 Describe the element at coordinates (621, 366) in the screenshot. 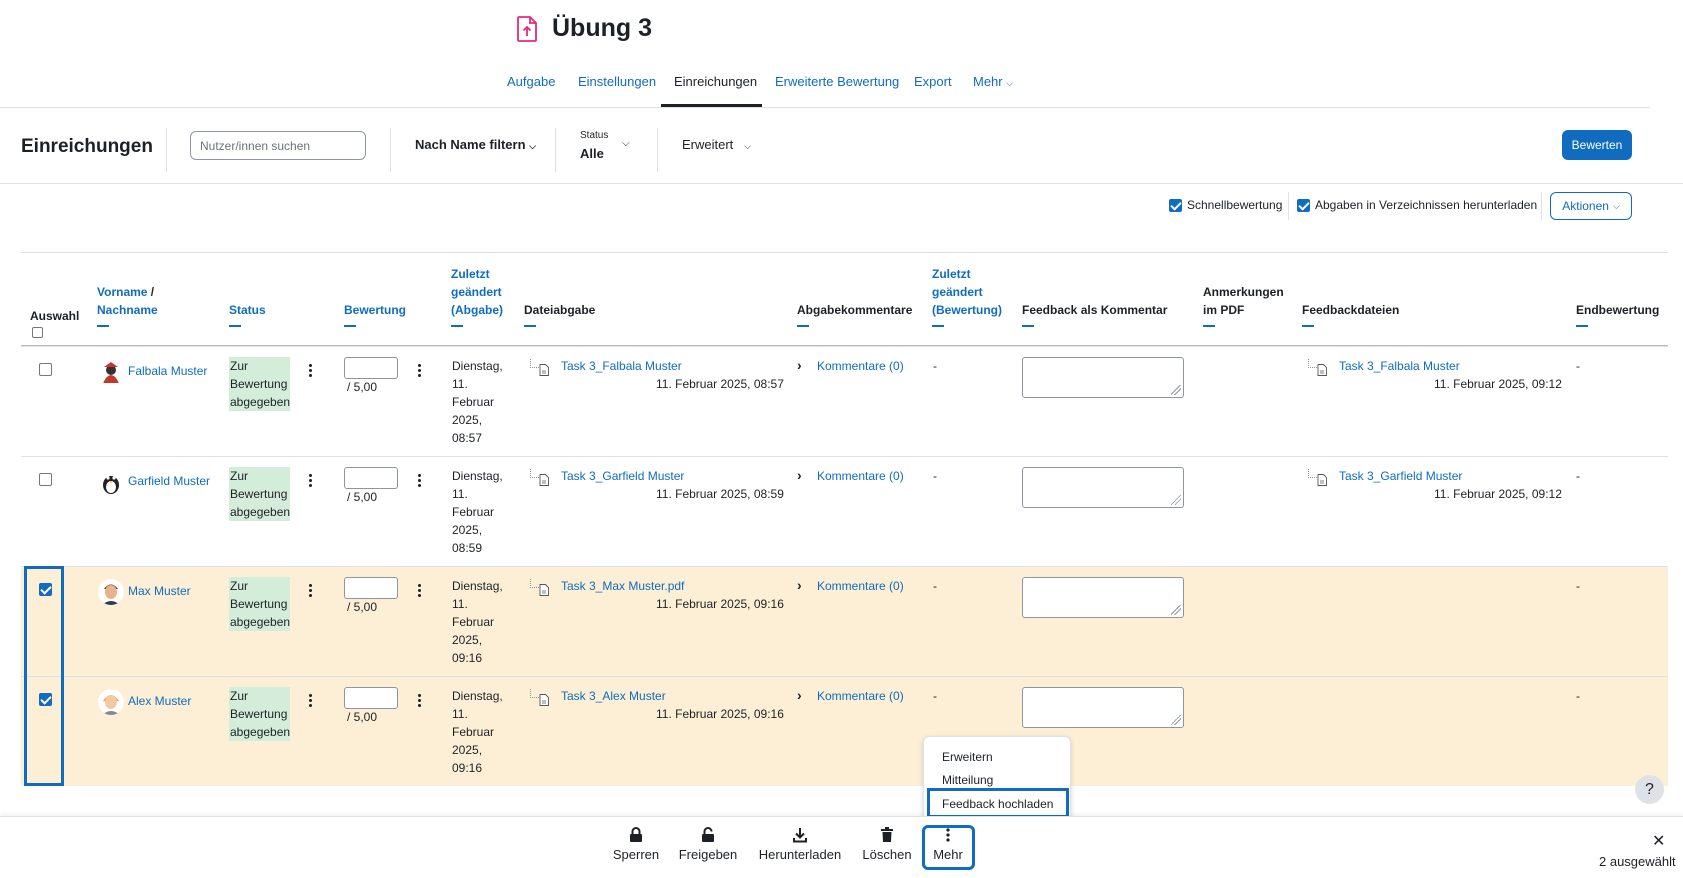

I see `submission-file-link: Task 3_Falbala Muster` at that location.